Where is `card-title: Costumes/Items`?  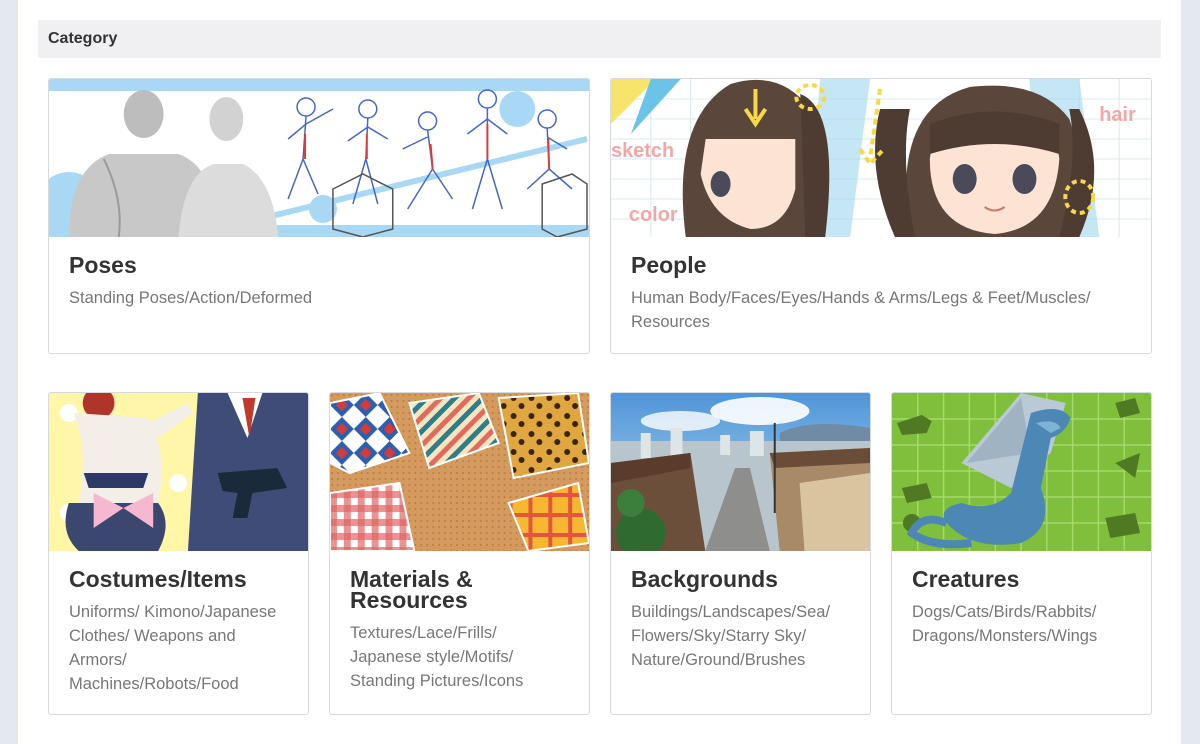
card-title: Costumes/Items is located at coordinates (158, 579).